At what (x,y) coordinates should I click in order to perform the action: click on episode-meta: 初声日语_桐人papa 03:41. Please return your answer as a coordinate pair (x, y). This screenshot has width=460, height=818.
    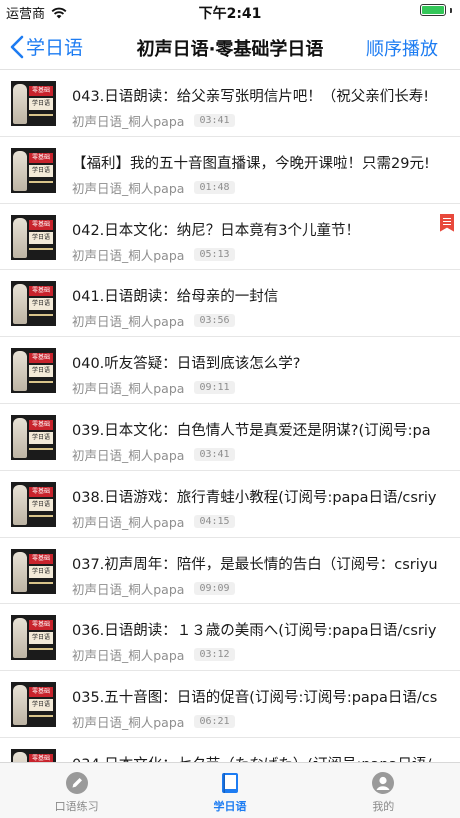
    Looking at the image, I should click on (153, 120).